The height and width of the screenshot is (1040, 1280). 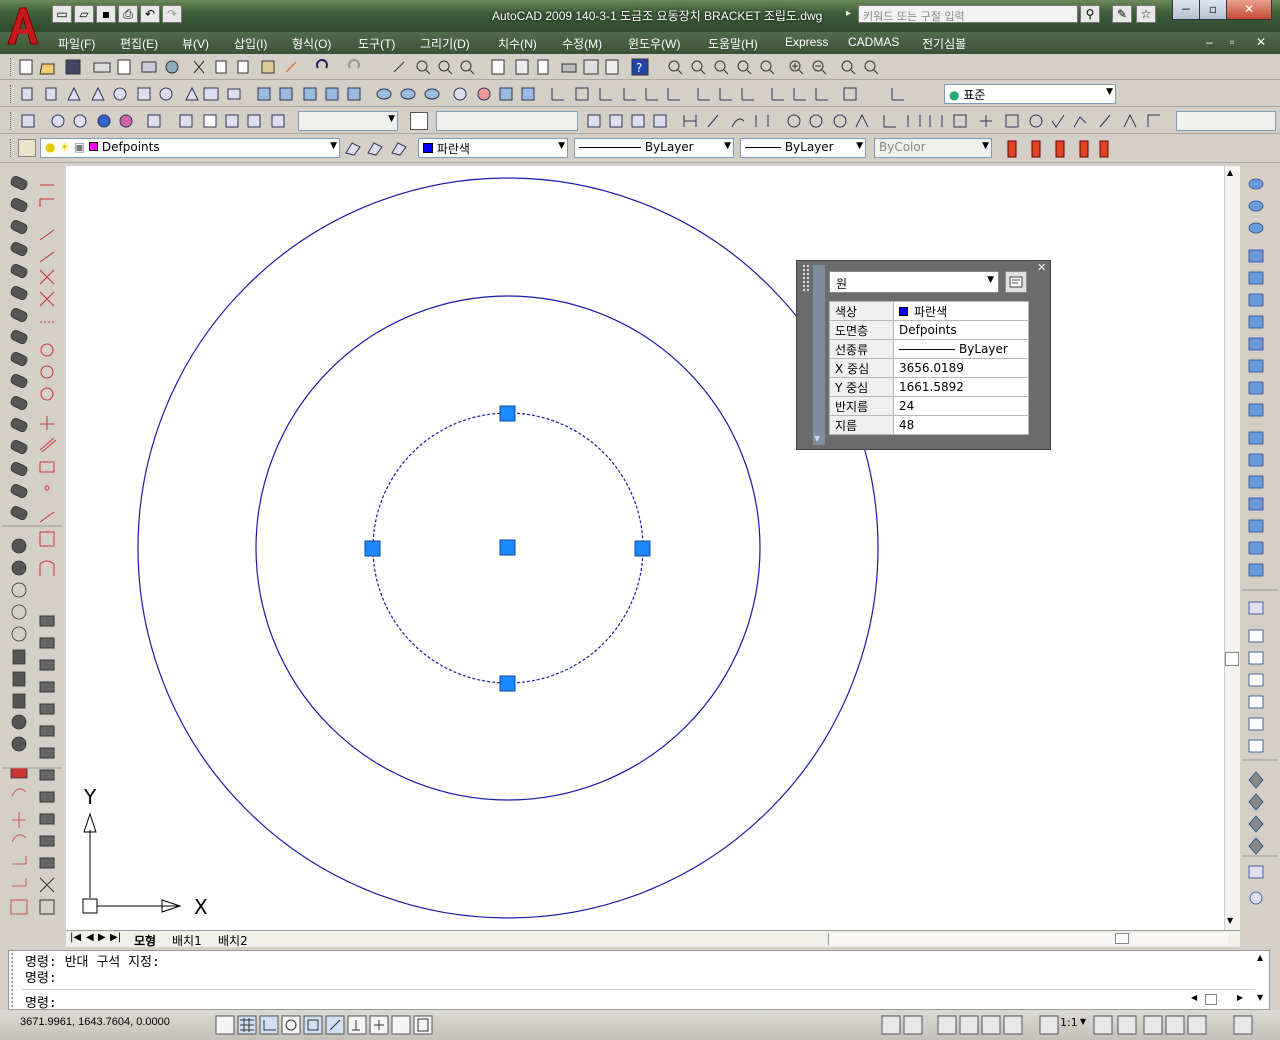 I want to click on property-row-color: 색상 파란색, so click(x=929, y=311).